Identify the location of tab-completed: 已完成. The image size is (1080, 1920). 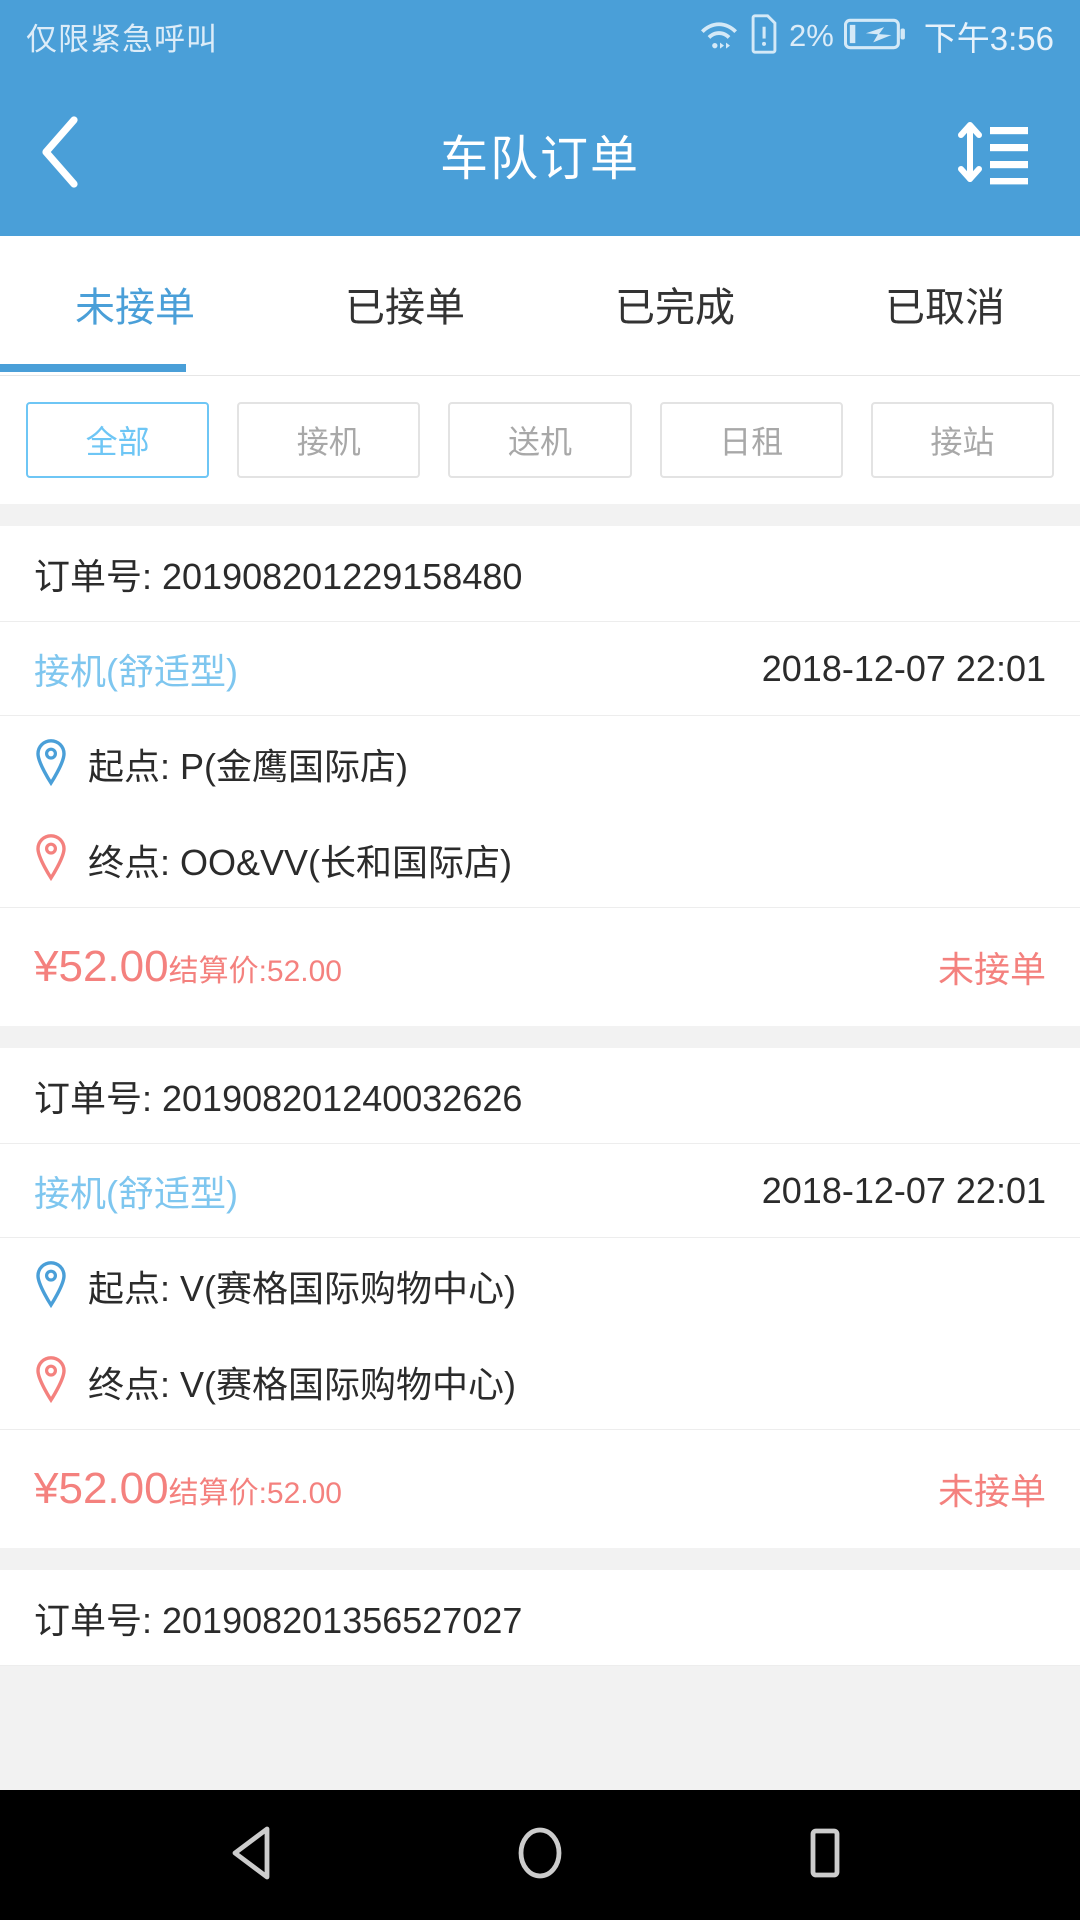
(675, 304).